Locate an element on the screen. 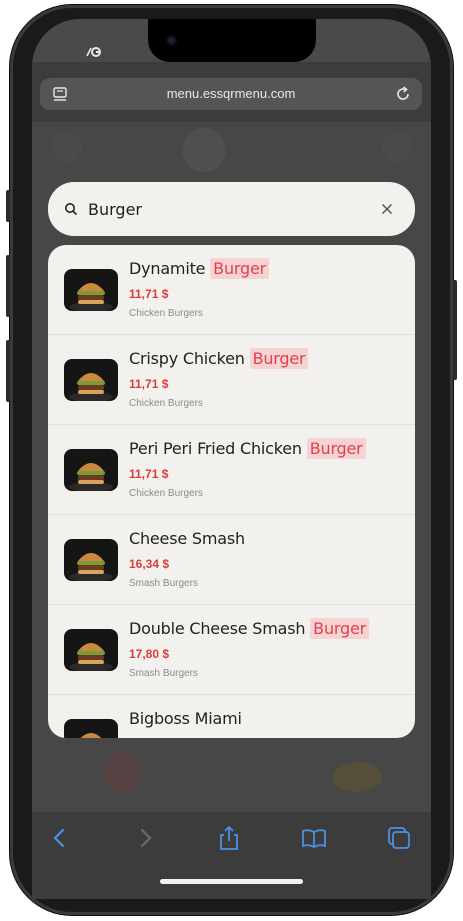  result-item: Cheese Smash 16,34 $ Smash Burgers is located at coordinates (231, 560).